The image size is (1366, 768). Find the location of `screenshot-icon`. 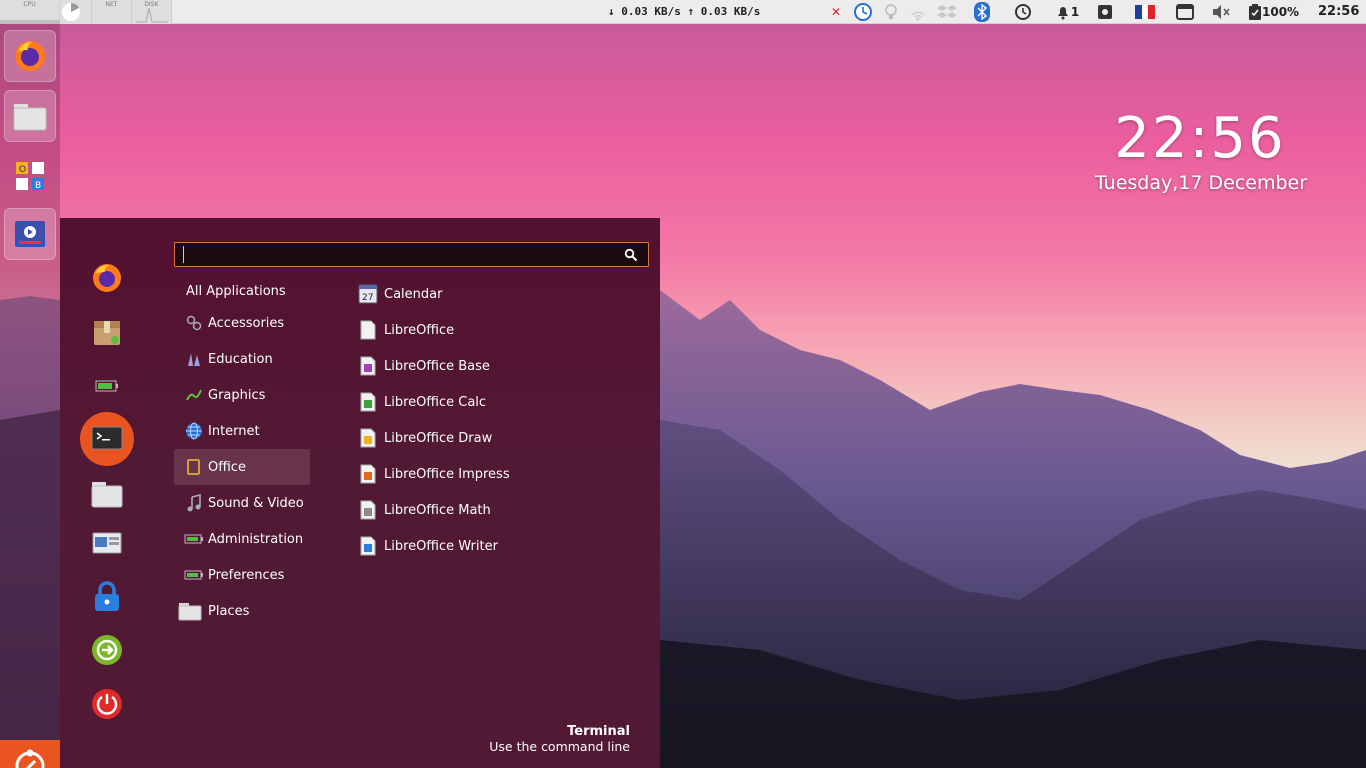

screenshot-icon is located at coordinates (1105, 12).